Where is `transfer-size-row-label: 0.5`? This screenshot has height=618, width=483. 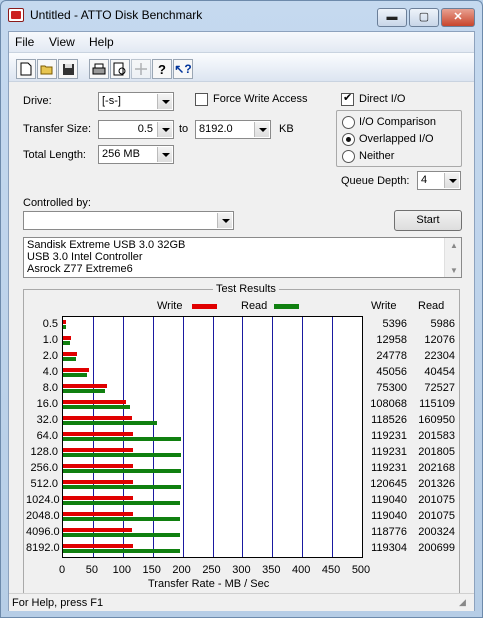 transfer-size-row-label: 0.5 is located at coordinates (50, 324).